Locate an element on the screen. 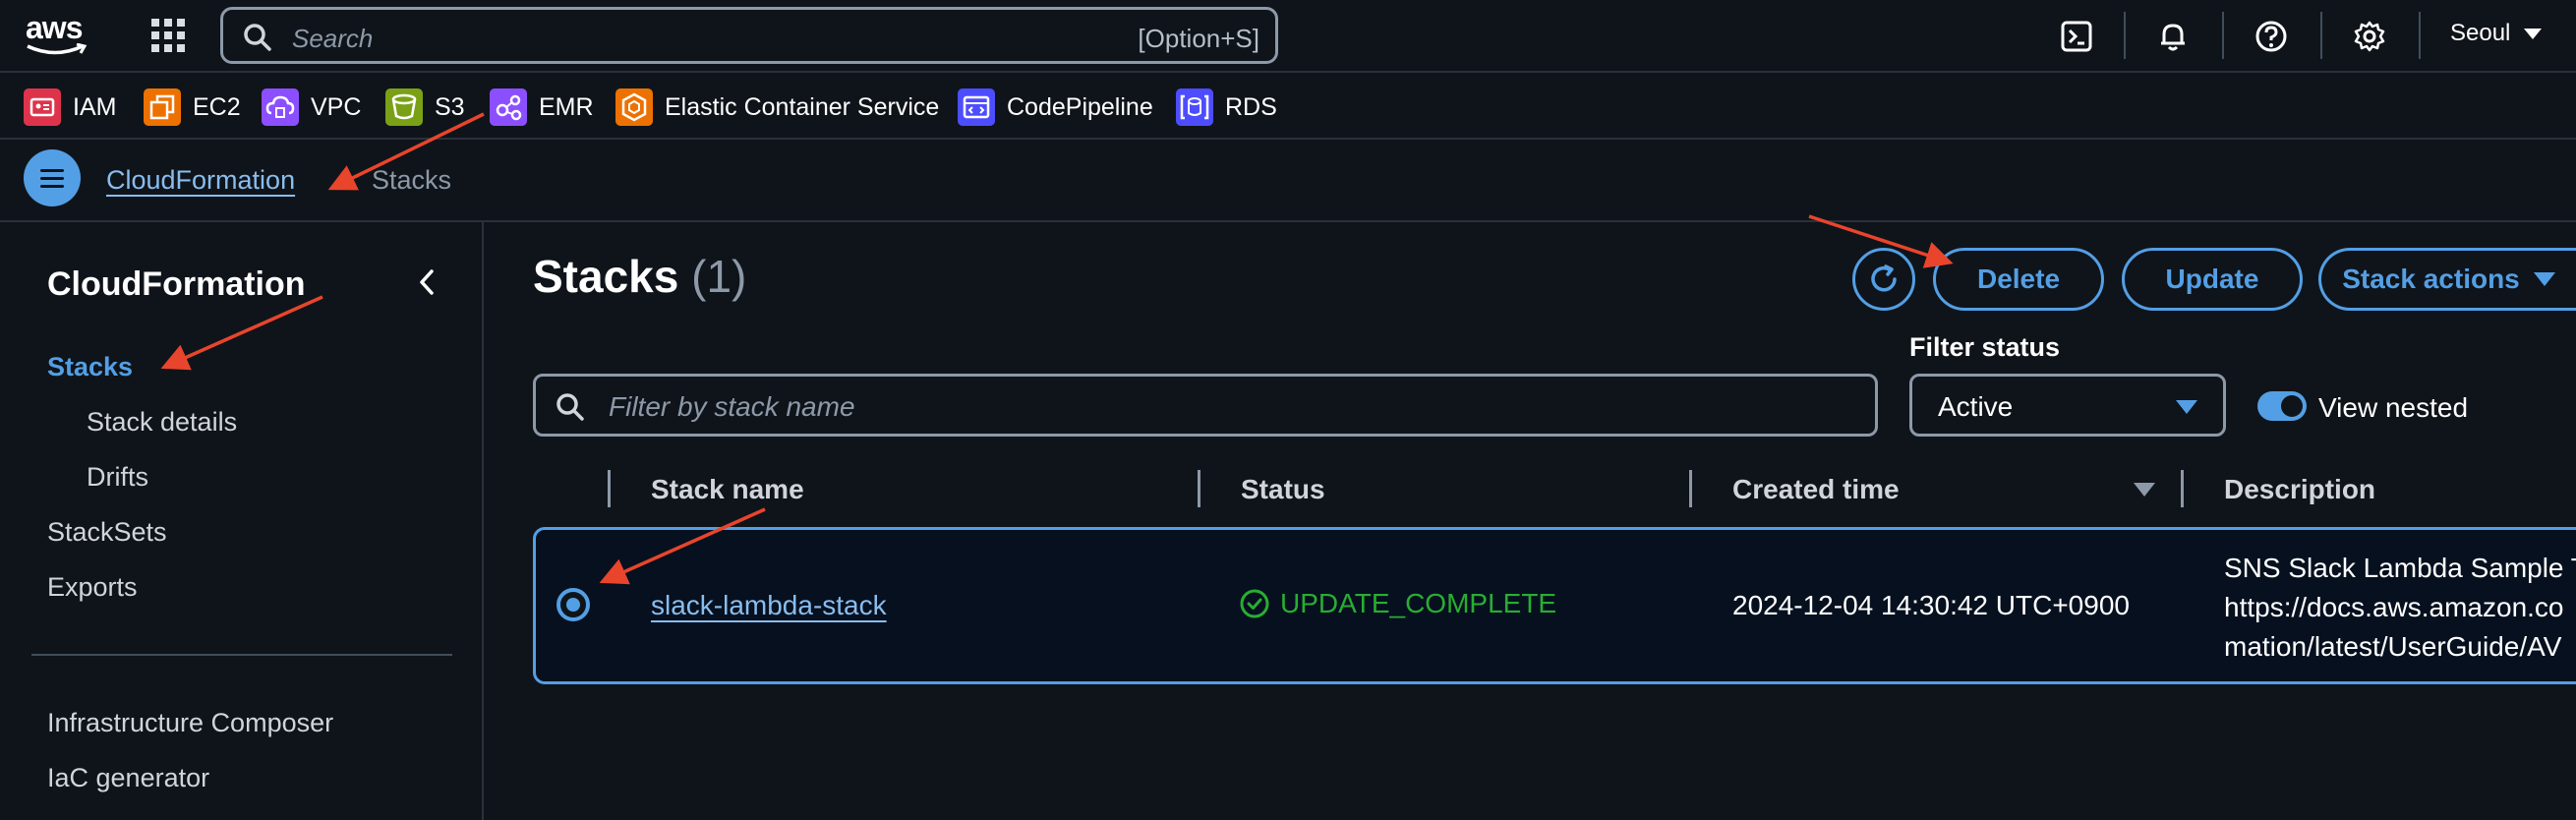 The height and width of the screenshot is (820, 2576). smile-icon is located at coordinates (57, 49).